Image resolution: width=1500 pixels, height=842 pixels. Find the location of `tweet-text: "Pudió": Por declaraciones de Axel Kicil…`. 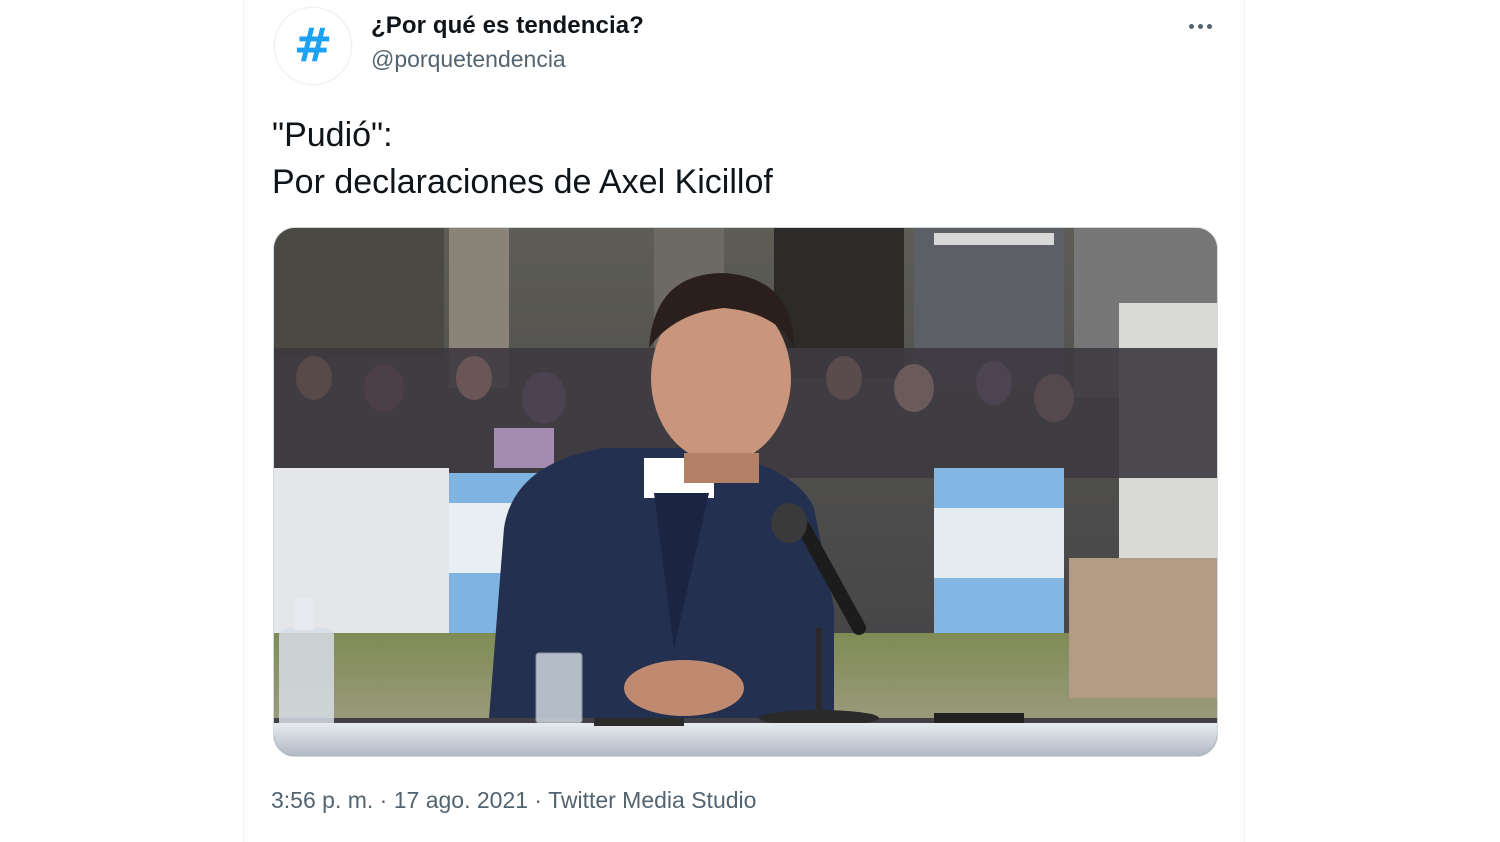

tweet-text: "Pudió": Por declaraciones de Axel Kicil… is located at coordinates (522, 158).